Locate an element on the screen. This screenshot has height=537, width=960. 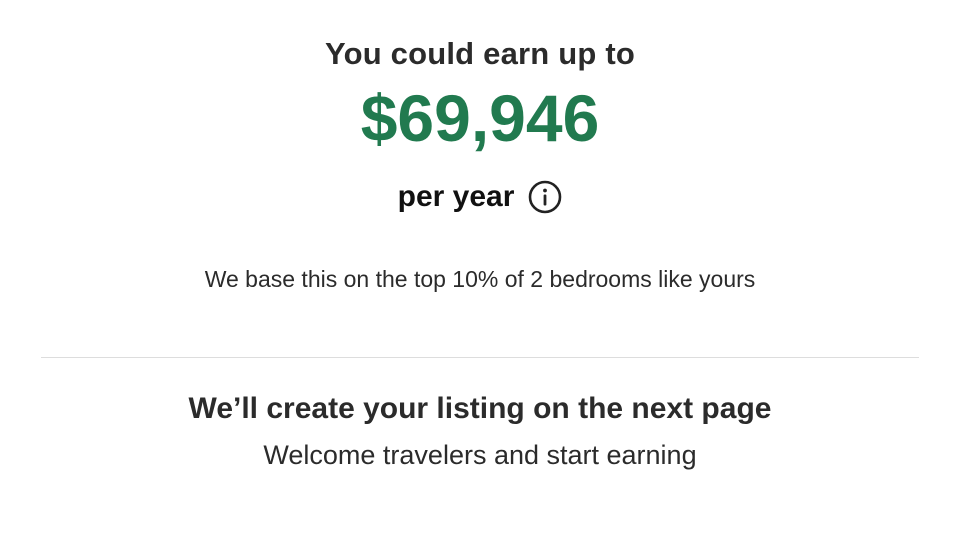
earnings-amount: $69,946 is located at coordinates (480, 118).